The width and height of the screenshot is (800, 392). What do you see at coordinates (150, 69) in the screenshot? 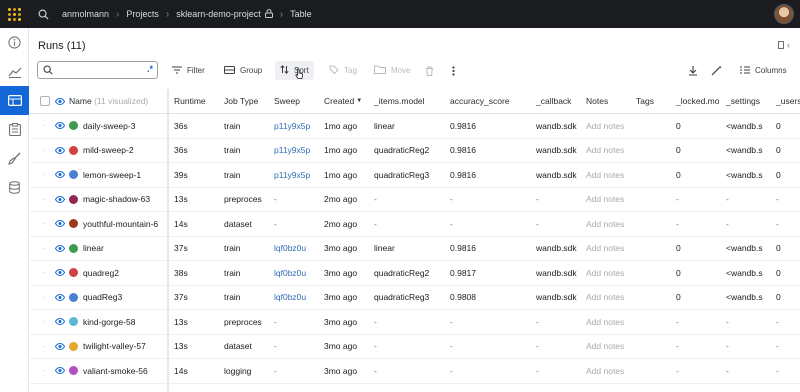
I see `regex-toggle: .*` at bounding box center [150, 69].